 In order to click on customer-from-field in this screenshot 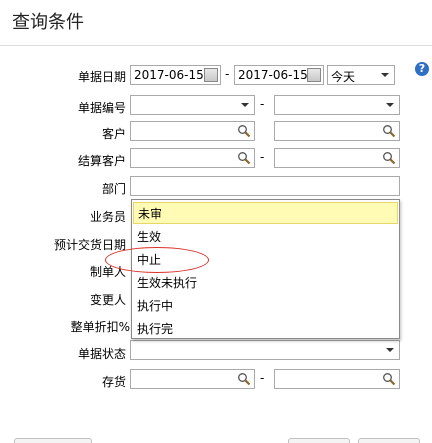, I will do `click(192, 131)`.